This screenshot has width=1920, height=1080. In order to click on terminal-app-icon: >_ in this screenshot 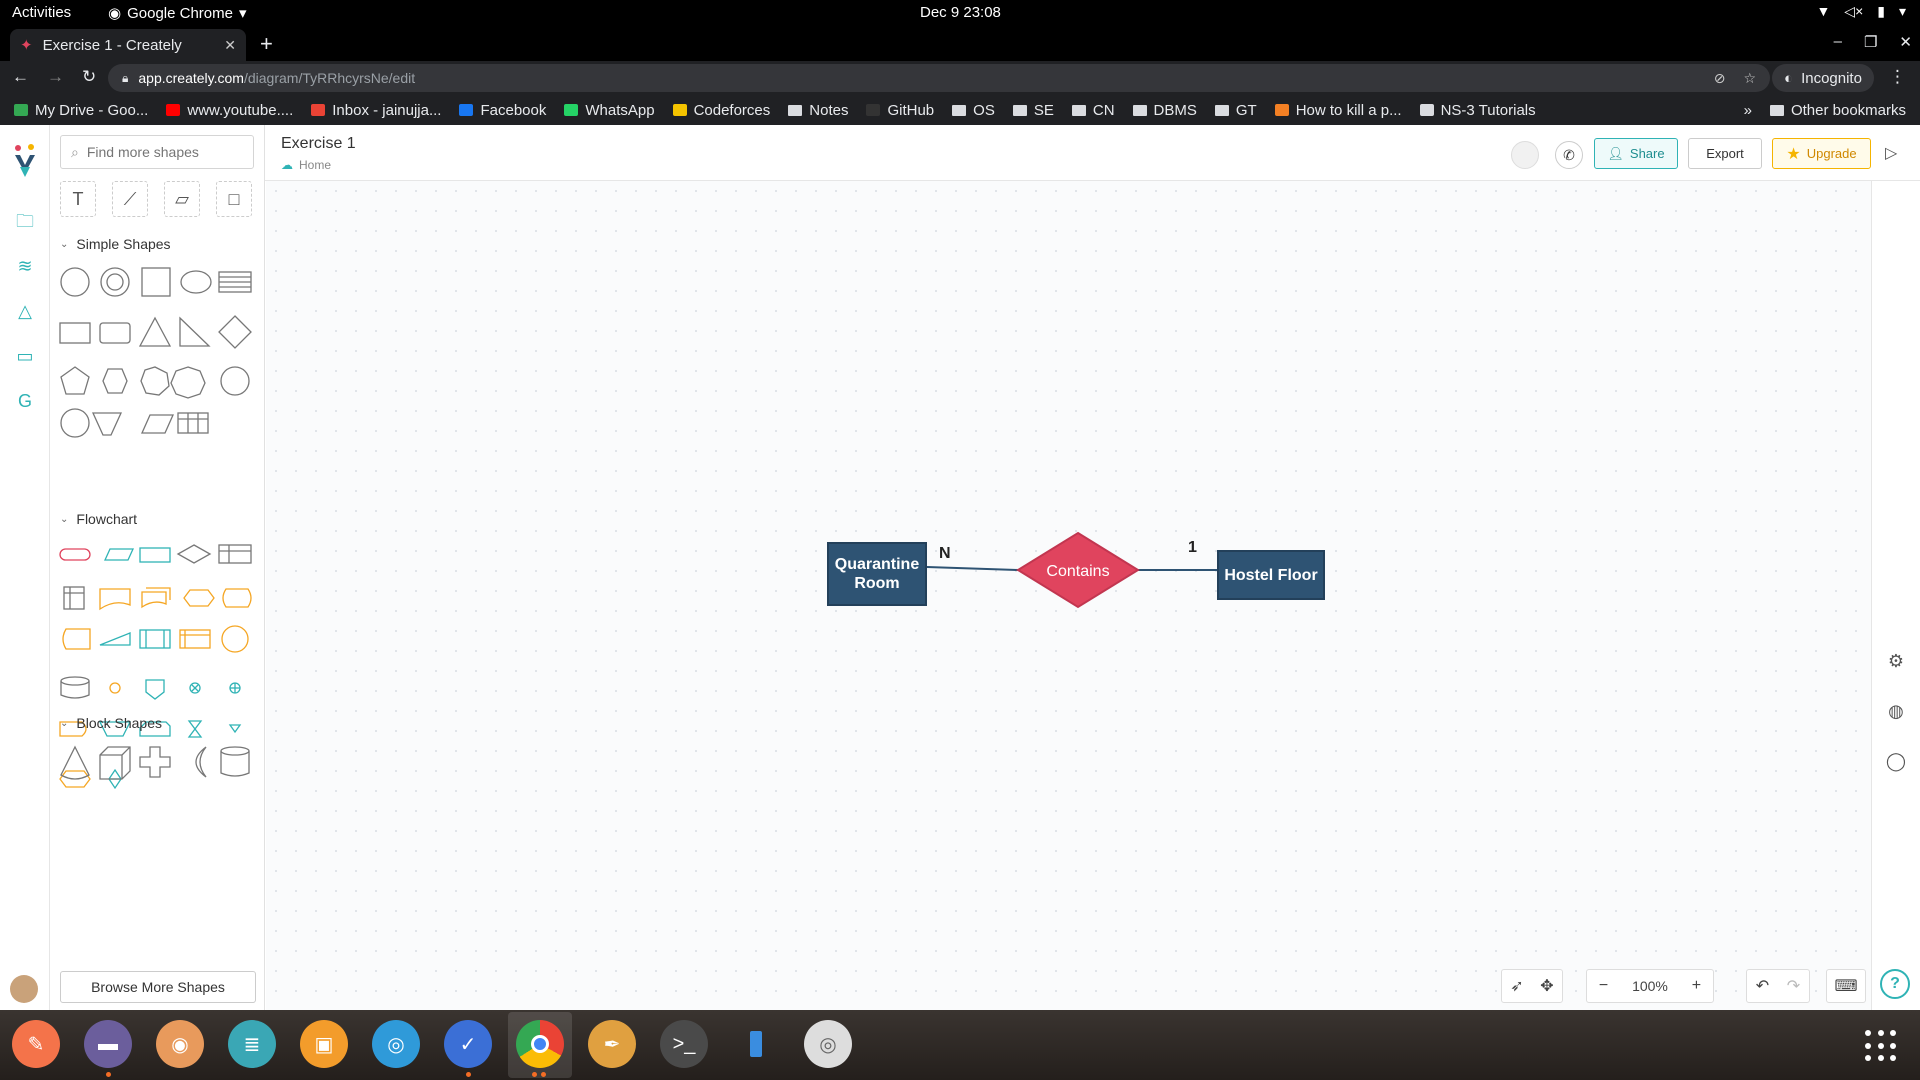, I will do `click(684, 1044)`.